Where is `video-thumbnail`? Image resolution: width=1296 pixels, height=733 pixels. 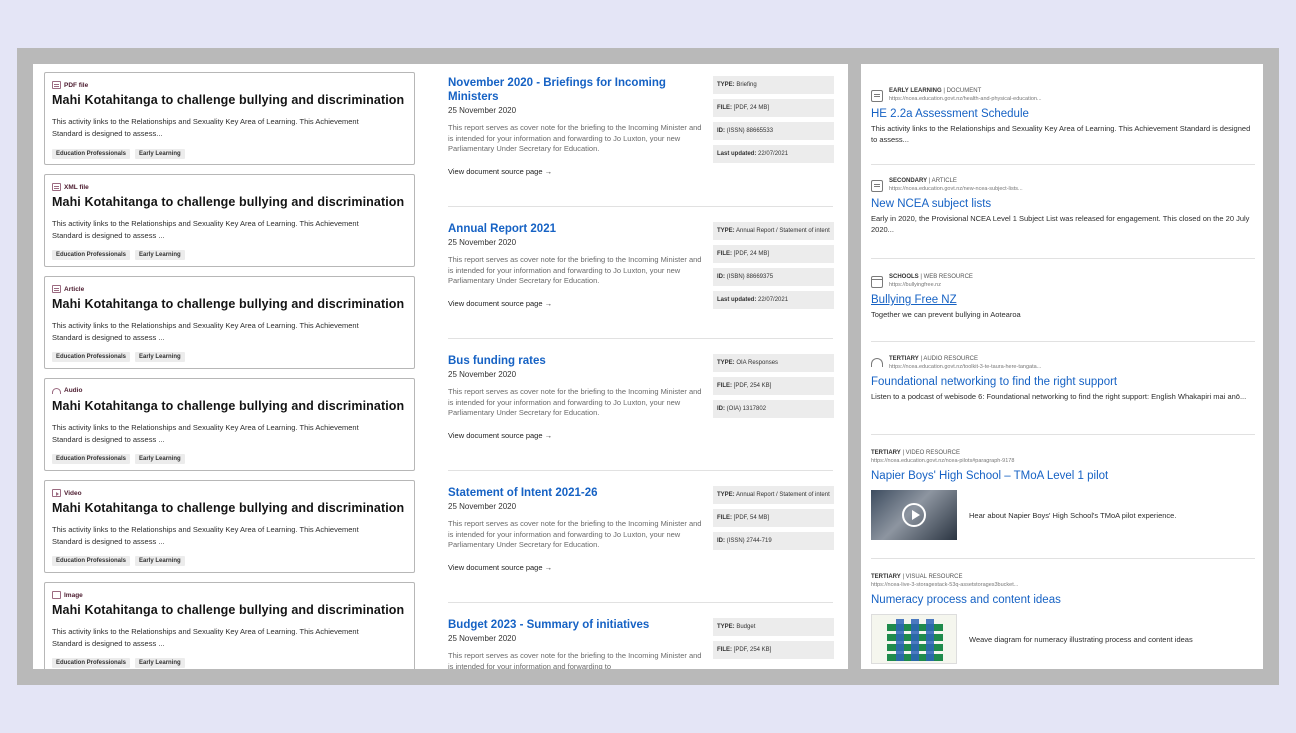
video-thumbnail is located at coordinates (914, 515).